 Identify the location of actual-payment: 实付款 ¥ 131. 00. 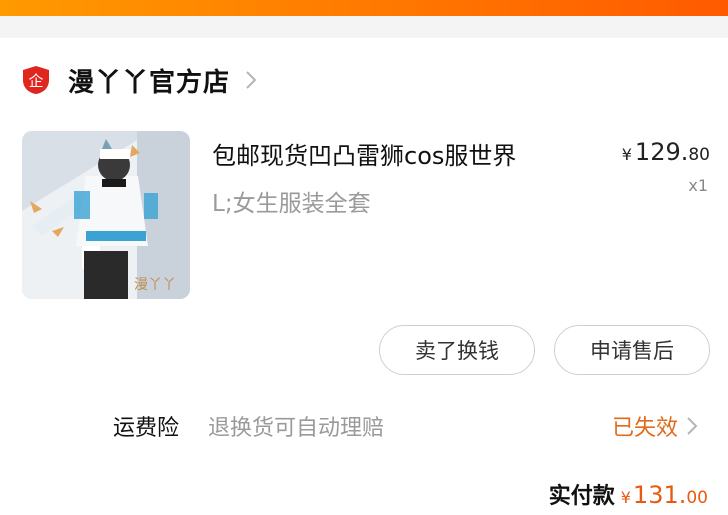
(628, 494).